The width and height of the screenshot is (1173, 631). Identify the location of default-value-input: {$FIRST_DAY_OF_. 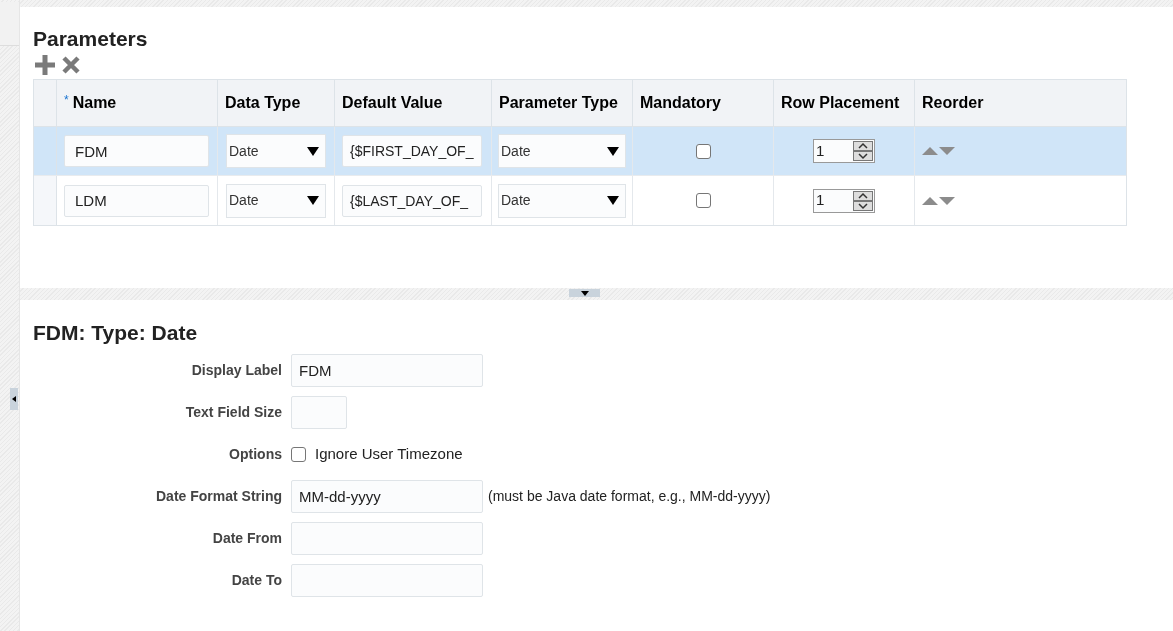
(412, 151).